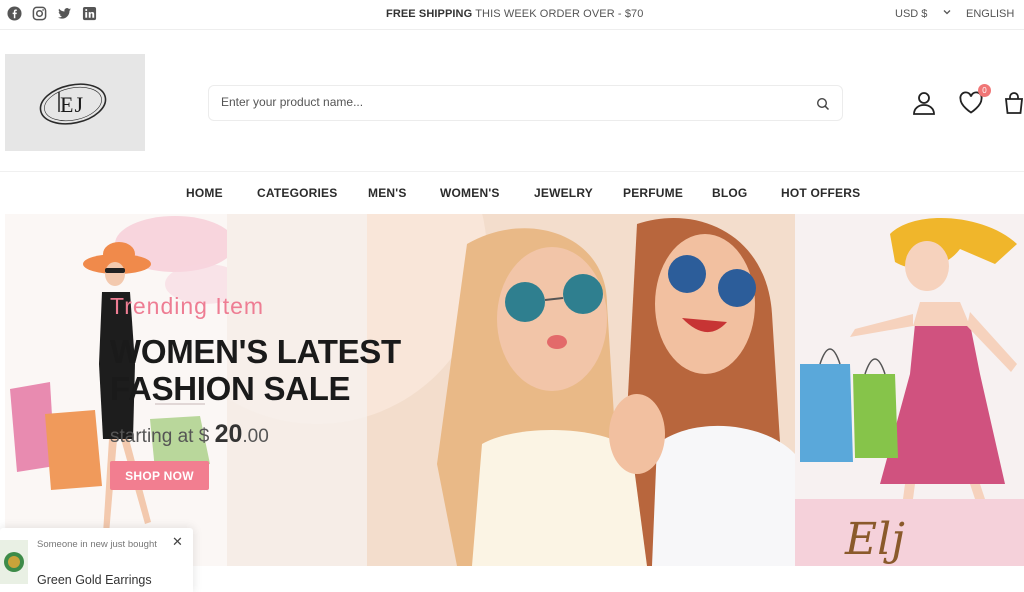  I want to click on chevron-down-icon, so click(947, 13).